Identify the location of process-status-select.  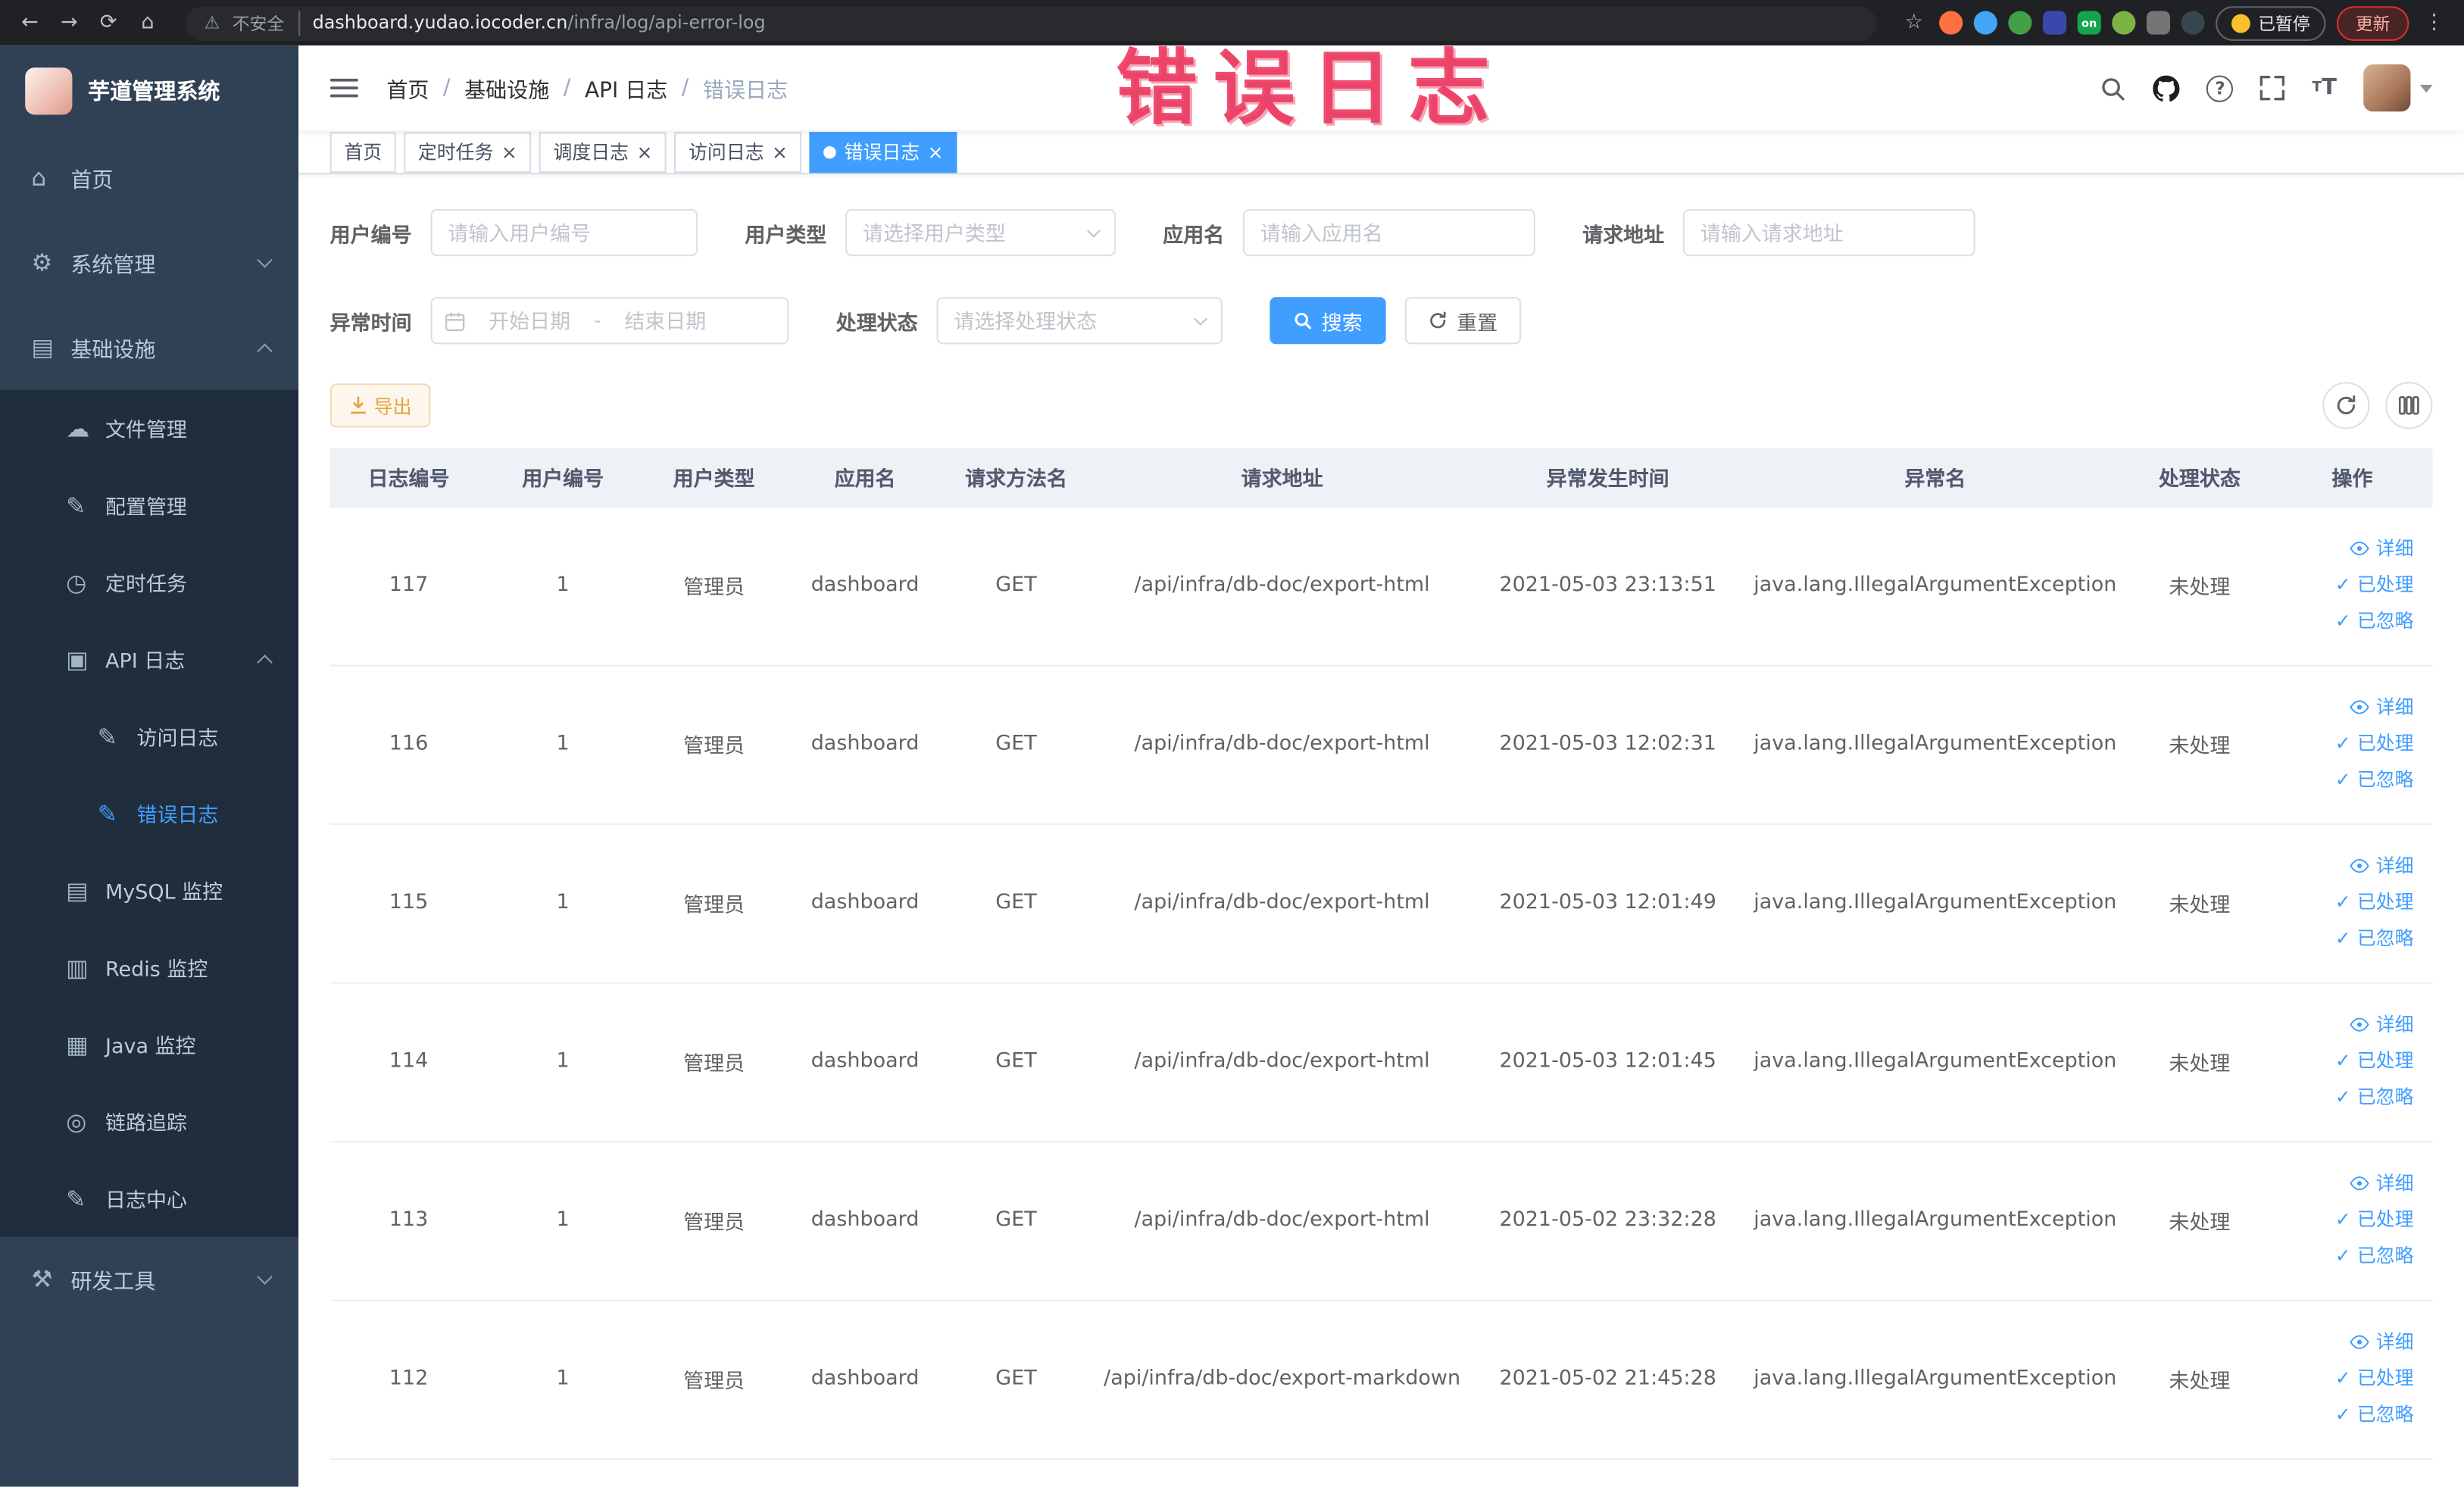
(1079, 321).